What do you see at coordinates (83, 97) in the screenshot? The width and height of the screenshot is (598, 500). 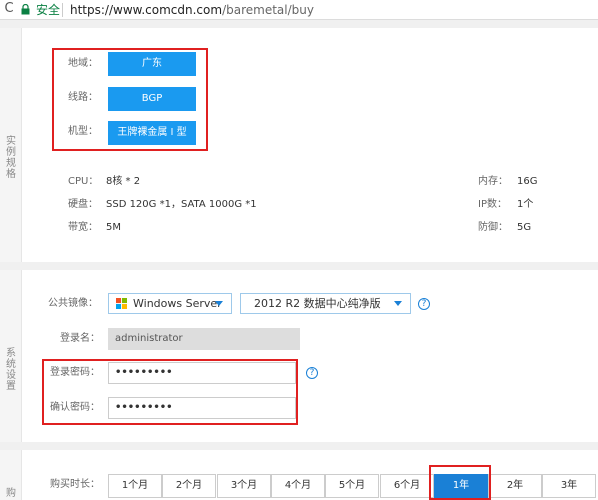 I see `line-label: 线路：` at bounding box center [83, 97].